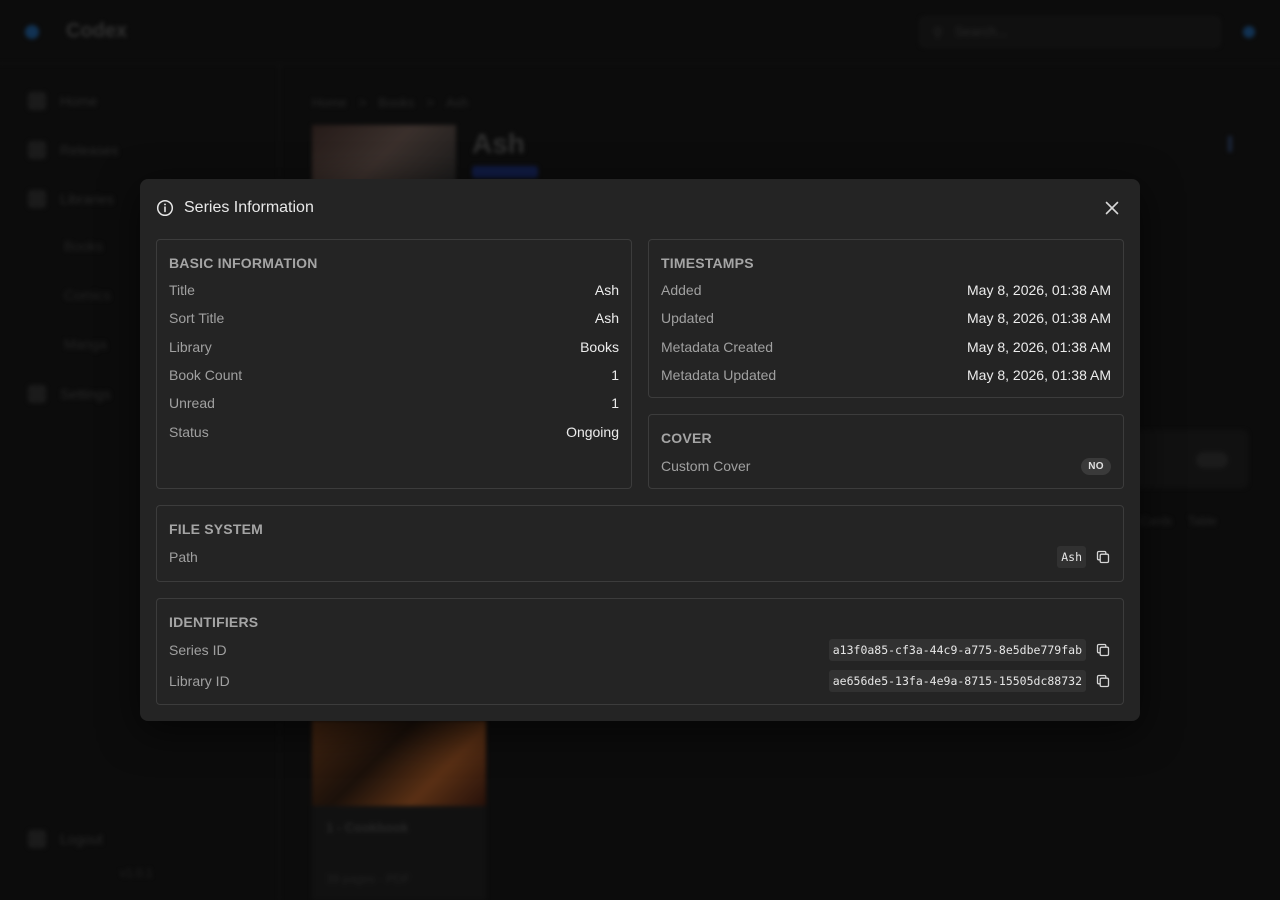 The width and height of the screenshot is (1280, 900). I want to click on close-button, so click(1112, 208).